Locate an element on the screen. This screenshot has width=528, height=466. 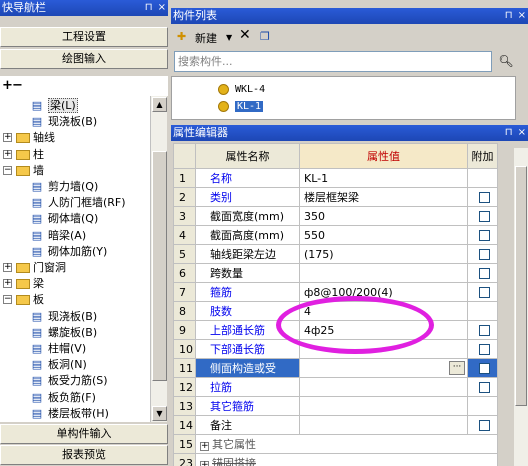
folder-icon is located at coordinates (23, 284).